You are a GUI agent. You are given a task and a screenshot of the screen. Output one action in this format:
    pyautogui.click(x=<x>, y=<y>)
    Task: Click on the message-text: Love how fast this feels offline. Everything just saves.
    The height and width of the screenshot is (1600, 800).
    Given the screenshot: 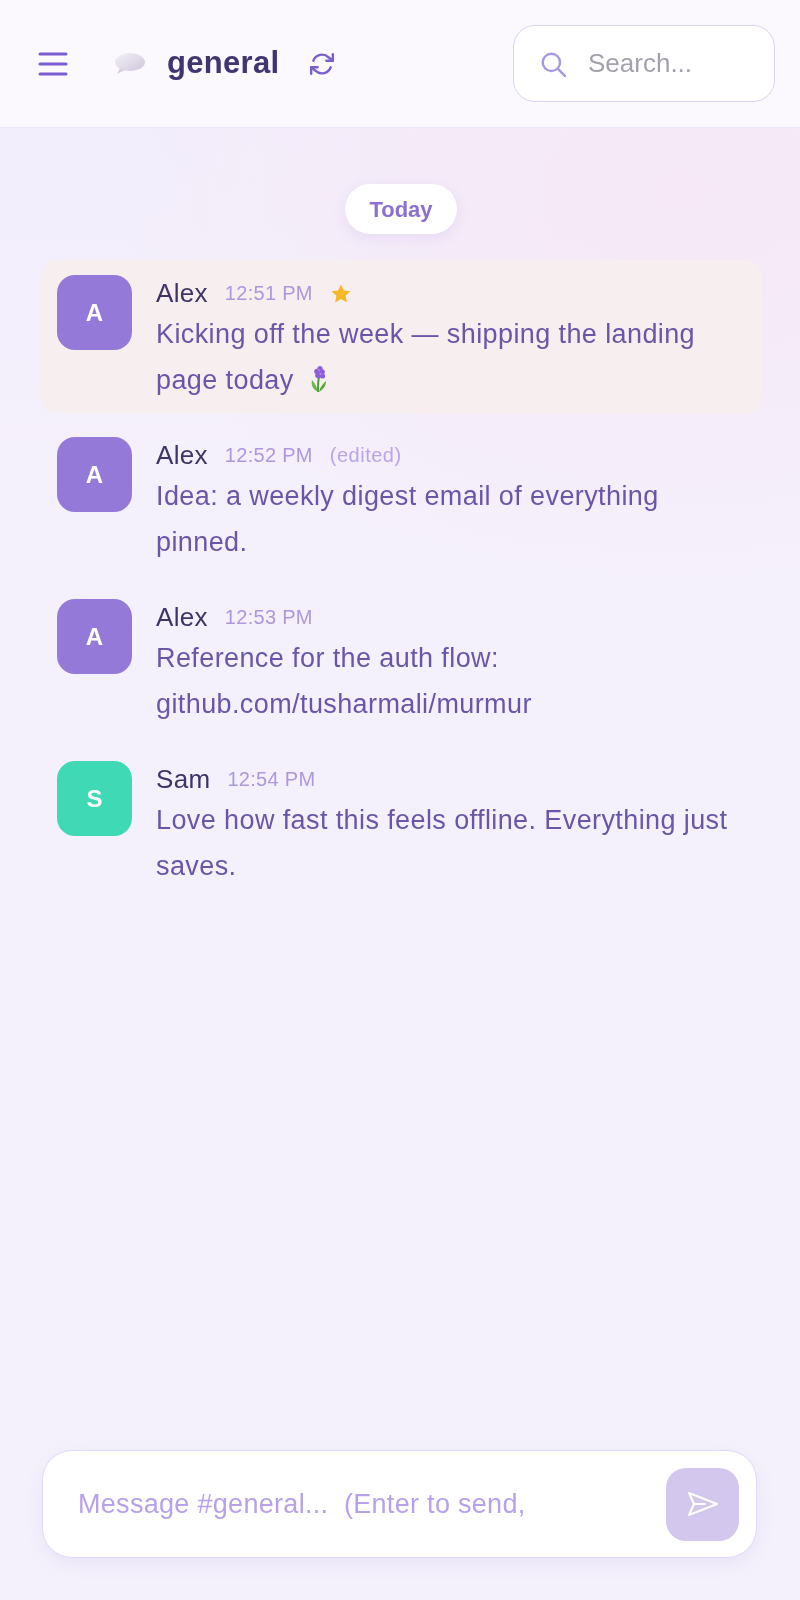 What is the action you would take?
    pyautogui.click(x=442, y=843)
    